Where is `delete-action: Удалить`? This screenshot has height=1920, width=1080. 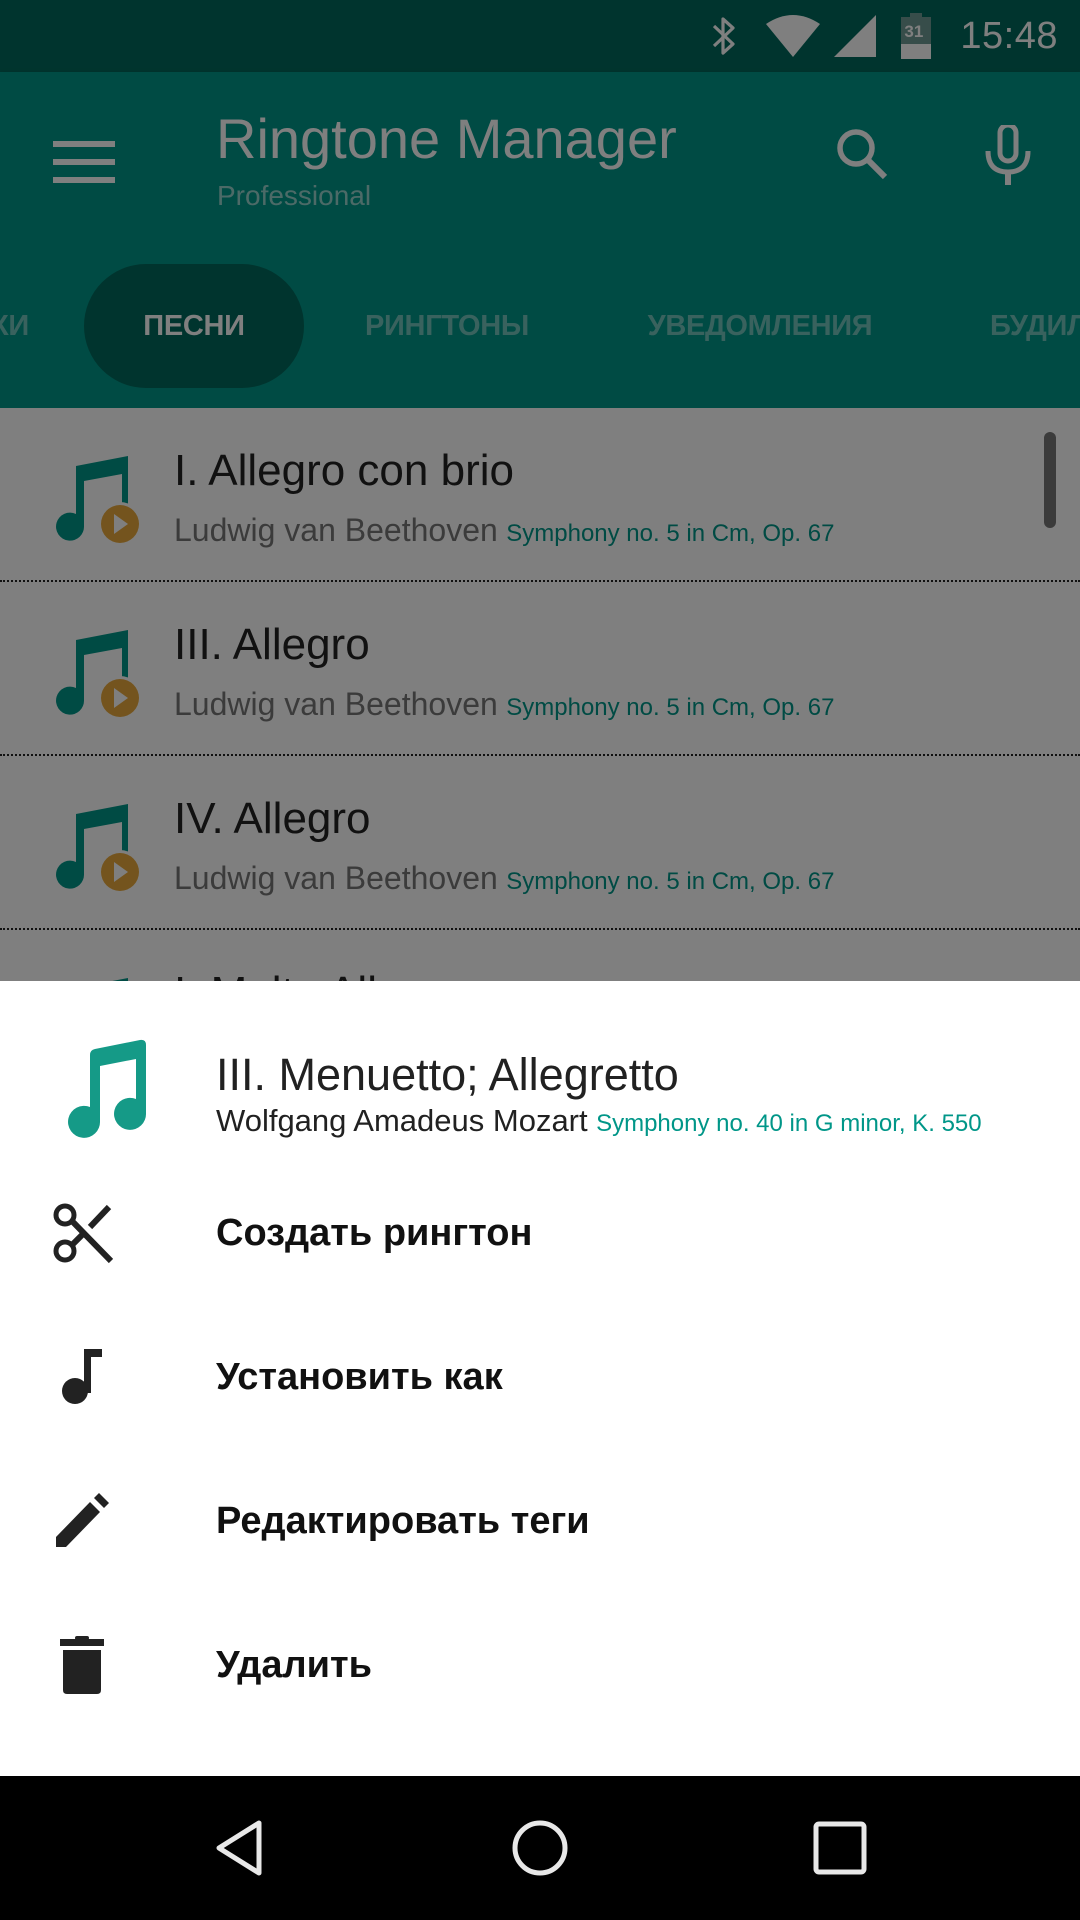
delete-action: Удалить is located at coordinates (540, 1665).